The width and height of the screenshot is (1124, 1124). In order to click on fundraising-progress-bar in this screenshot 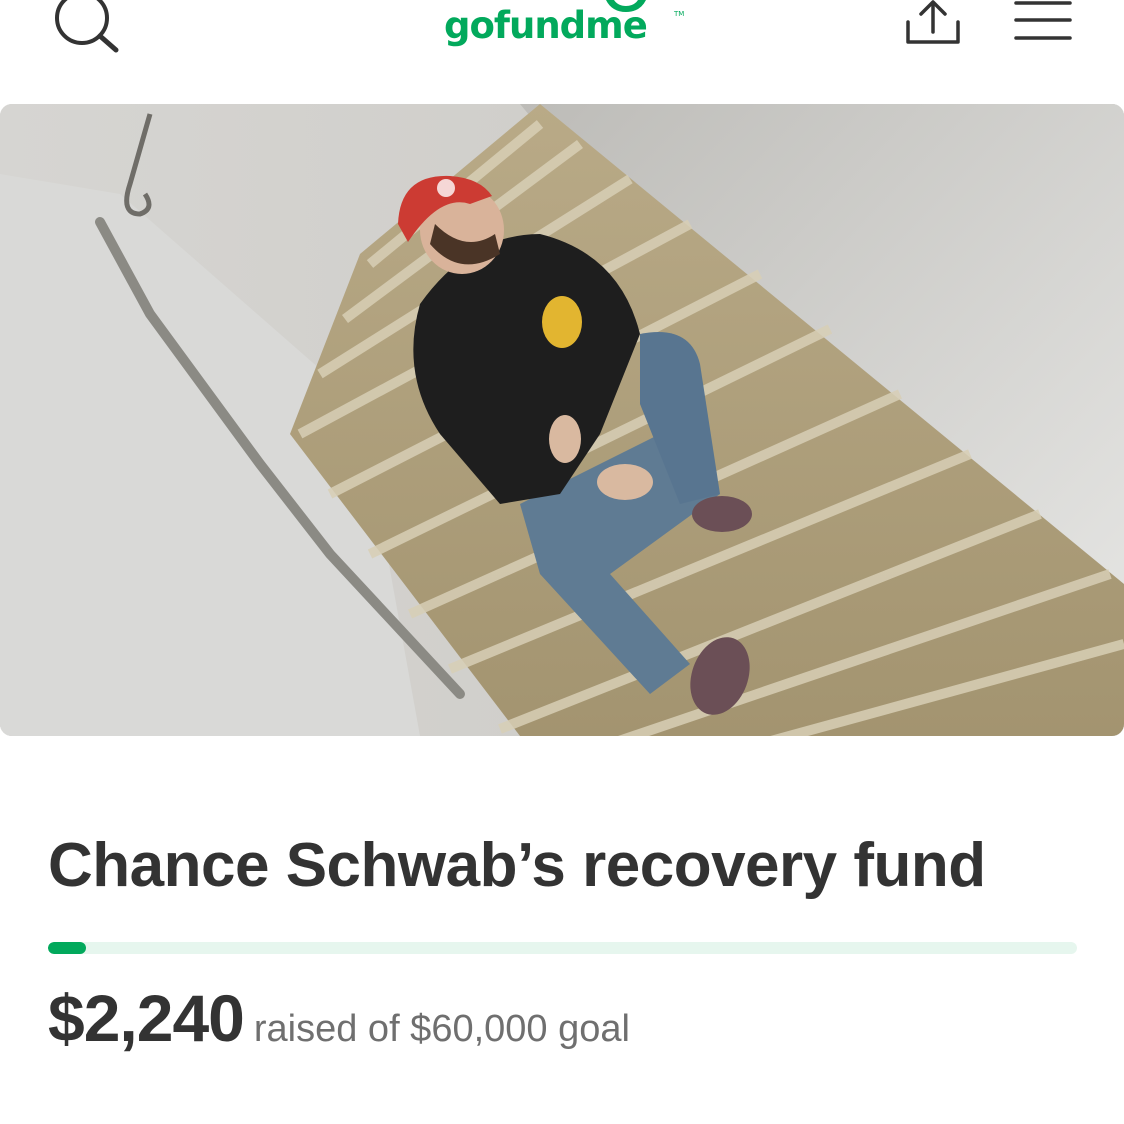, I will do `click(562, 948)`.